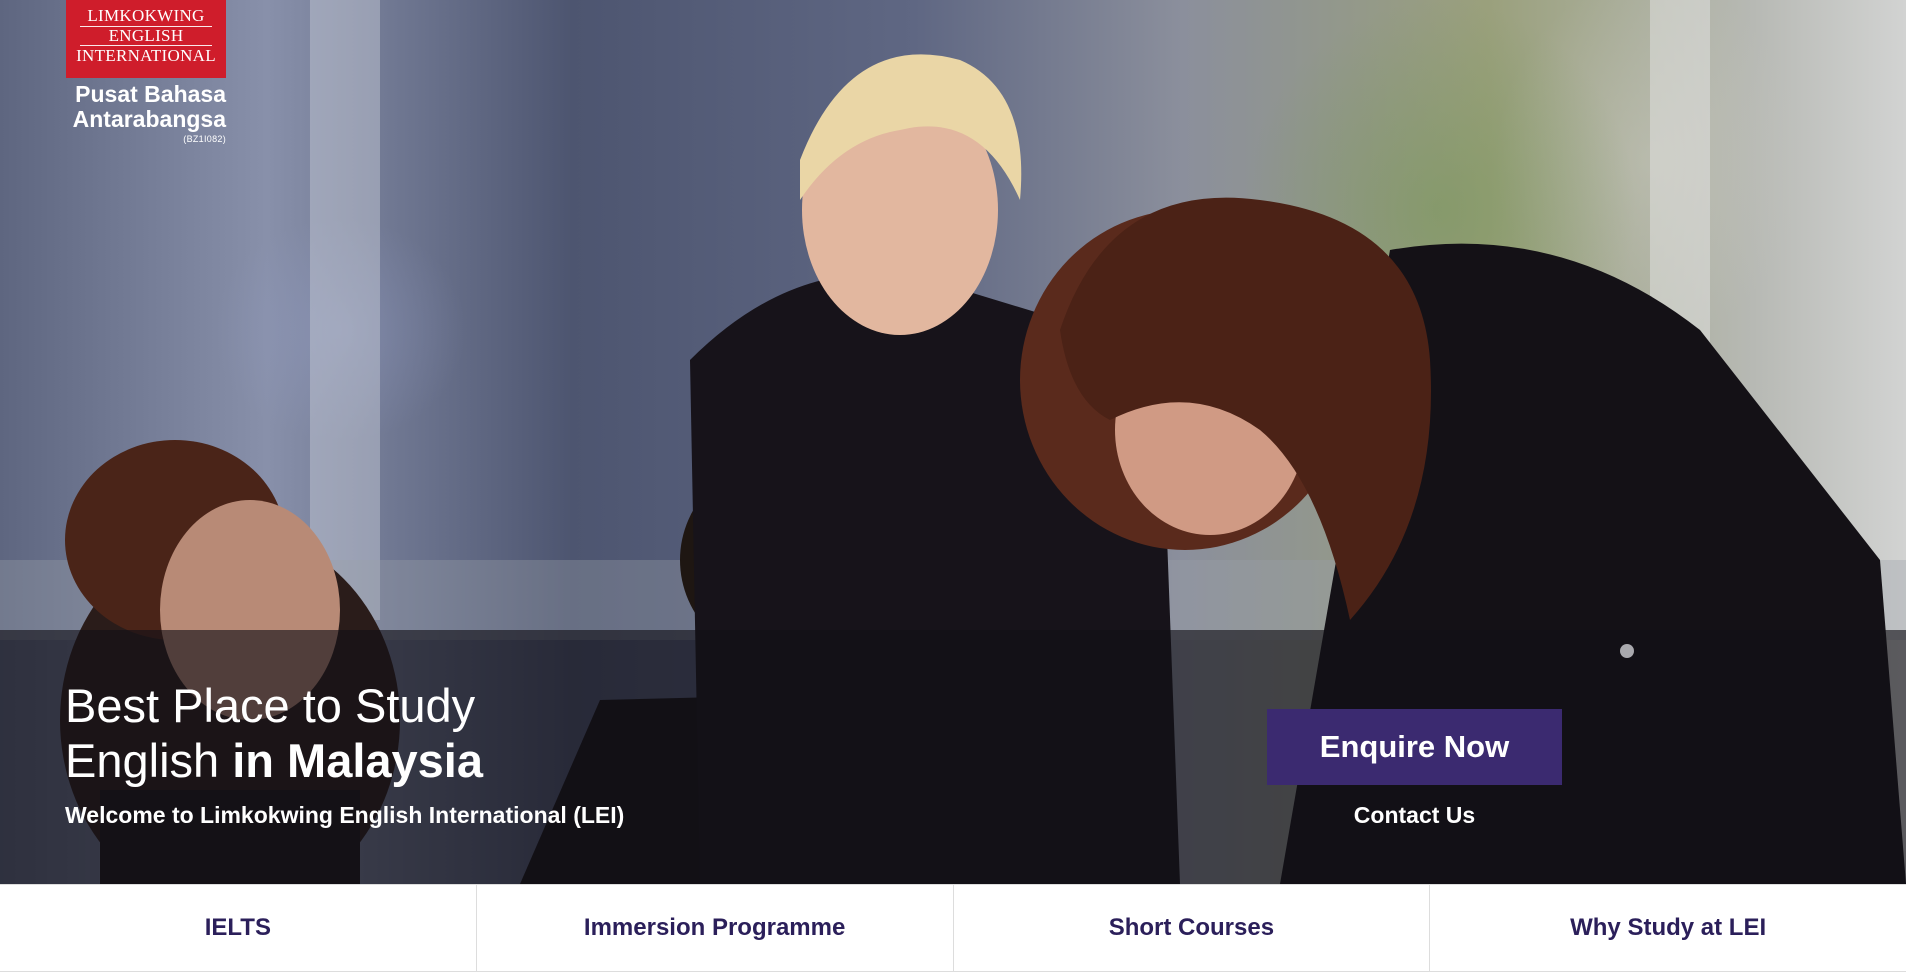 This screenshot has height=974, width=1906. What do you see at coordinates (1668, 928) in the screenshot?
I see `nav-item-why-study-at-lei: Why Study at LEI` at bounding box center [1668, 928].